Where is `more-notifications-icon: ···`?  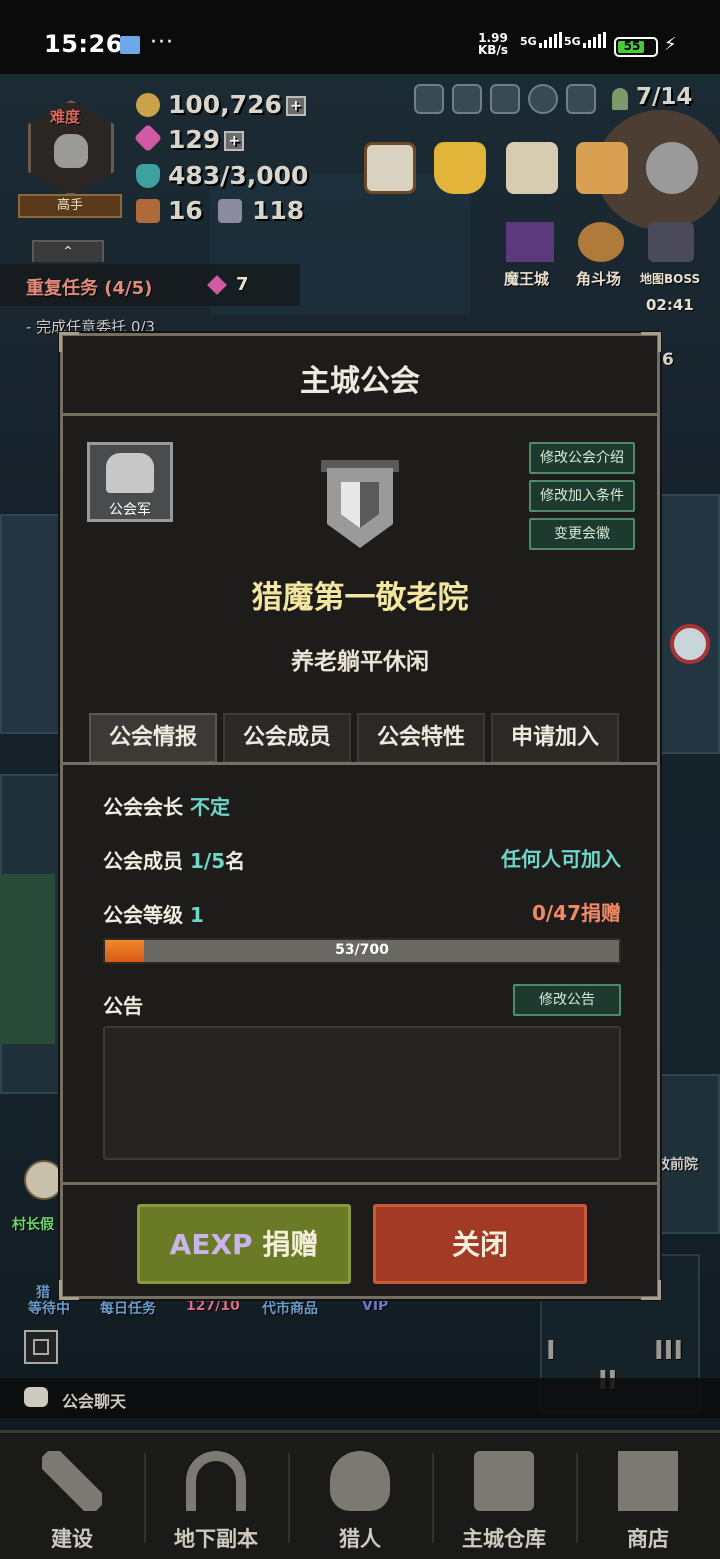
more-notifications-icon: ··· is located at coordinates (162, 42).